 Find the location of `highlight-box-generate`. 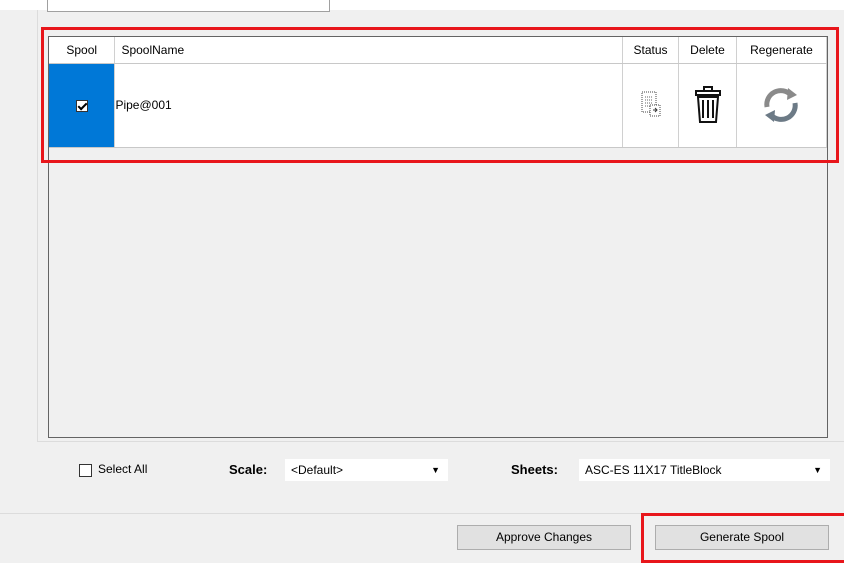

highlight-box-generate is located at coordinates (742, 538).